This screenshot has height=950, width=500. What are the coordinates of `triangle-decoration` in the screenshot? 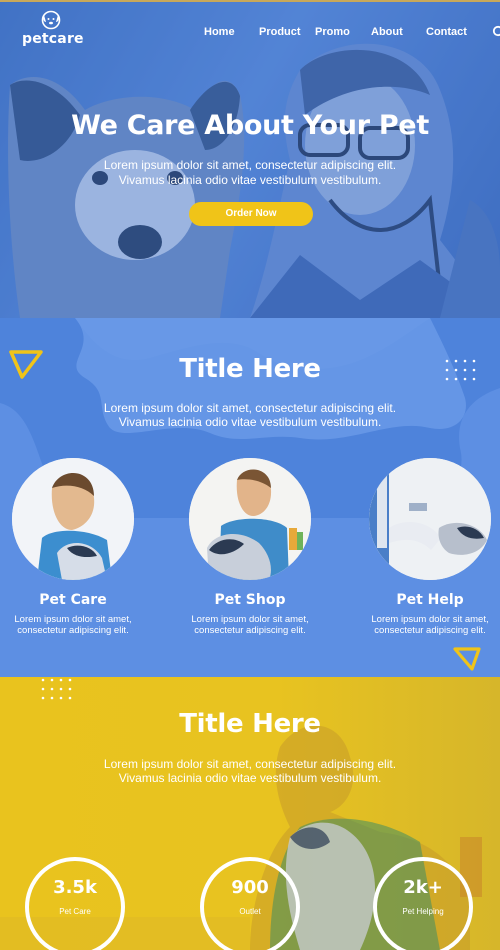 It's located at (467, 659).